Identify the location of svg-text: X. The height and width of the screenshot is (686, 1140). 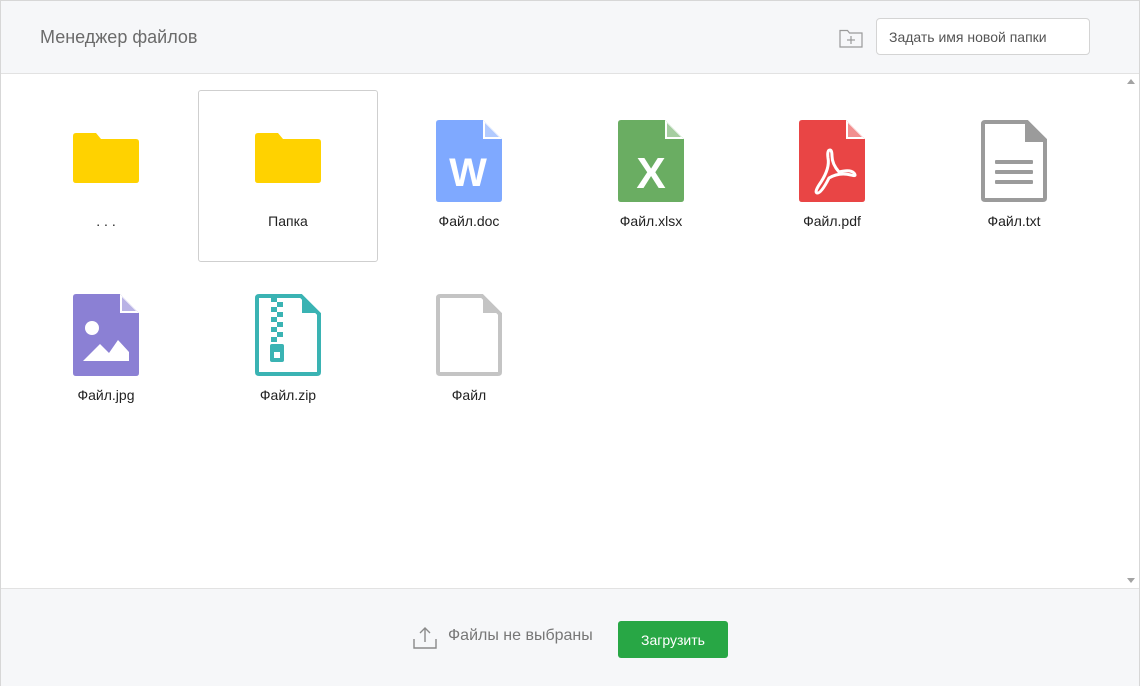
(650, 173).